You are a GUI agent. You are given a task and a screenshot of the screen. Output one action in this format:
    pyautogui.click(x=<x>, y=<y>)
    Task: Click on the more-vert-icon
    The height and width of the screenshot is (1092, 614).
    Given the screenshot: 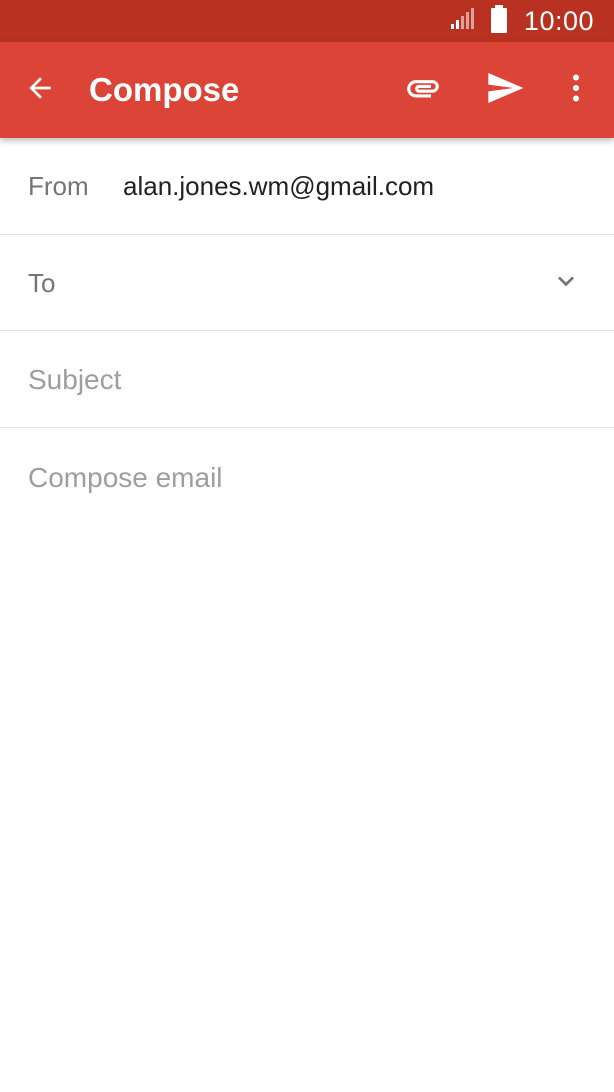 What is the action you would take?
    pyautogui.click(x=576, y=90)
    